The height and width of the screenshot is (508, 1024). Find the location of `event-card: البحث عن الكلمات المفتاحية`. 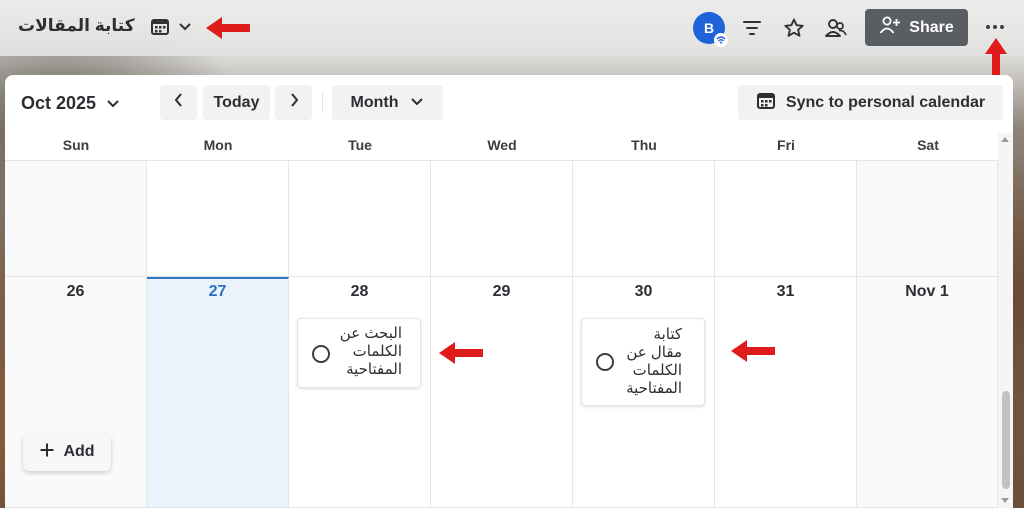

event-card: البحث عن الكلمات المفتاحية is located at coordinates (359, 353).